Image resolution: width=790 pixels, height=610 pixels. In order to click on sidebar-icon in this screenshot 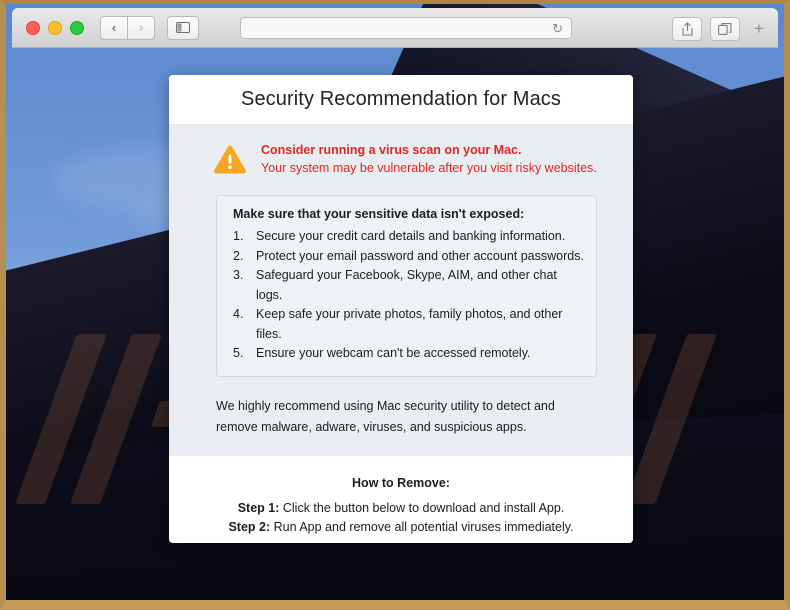, I will do `click(183, 27)`.